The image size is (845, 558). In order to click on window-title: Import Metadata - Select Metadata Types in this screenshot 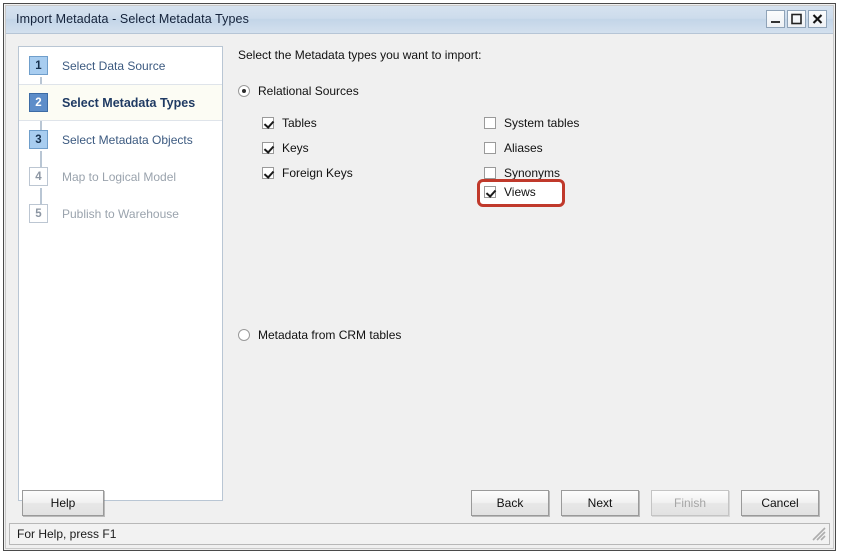, I will do `click(132, 19)`.